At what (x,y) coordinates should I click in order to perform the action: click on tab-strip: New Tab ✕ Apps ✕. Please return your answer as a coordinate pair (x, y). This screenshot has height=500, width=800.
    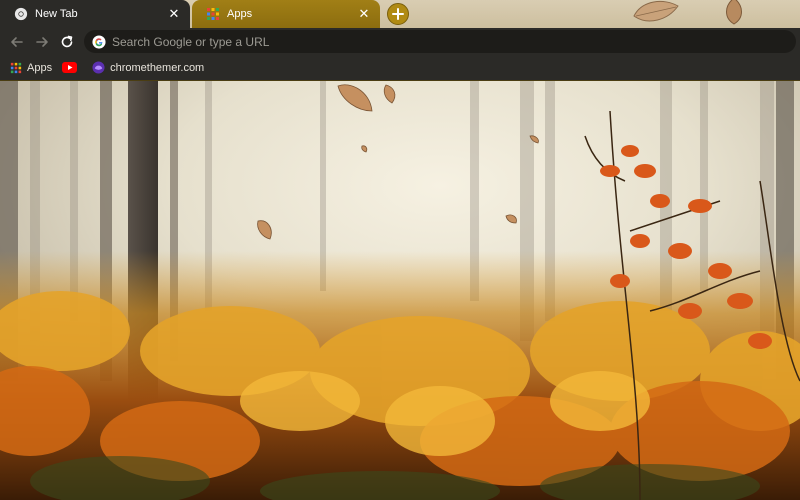
    Looking at the image, I should click on (400, 14).